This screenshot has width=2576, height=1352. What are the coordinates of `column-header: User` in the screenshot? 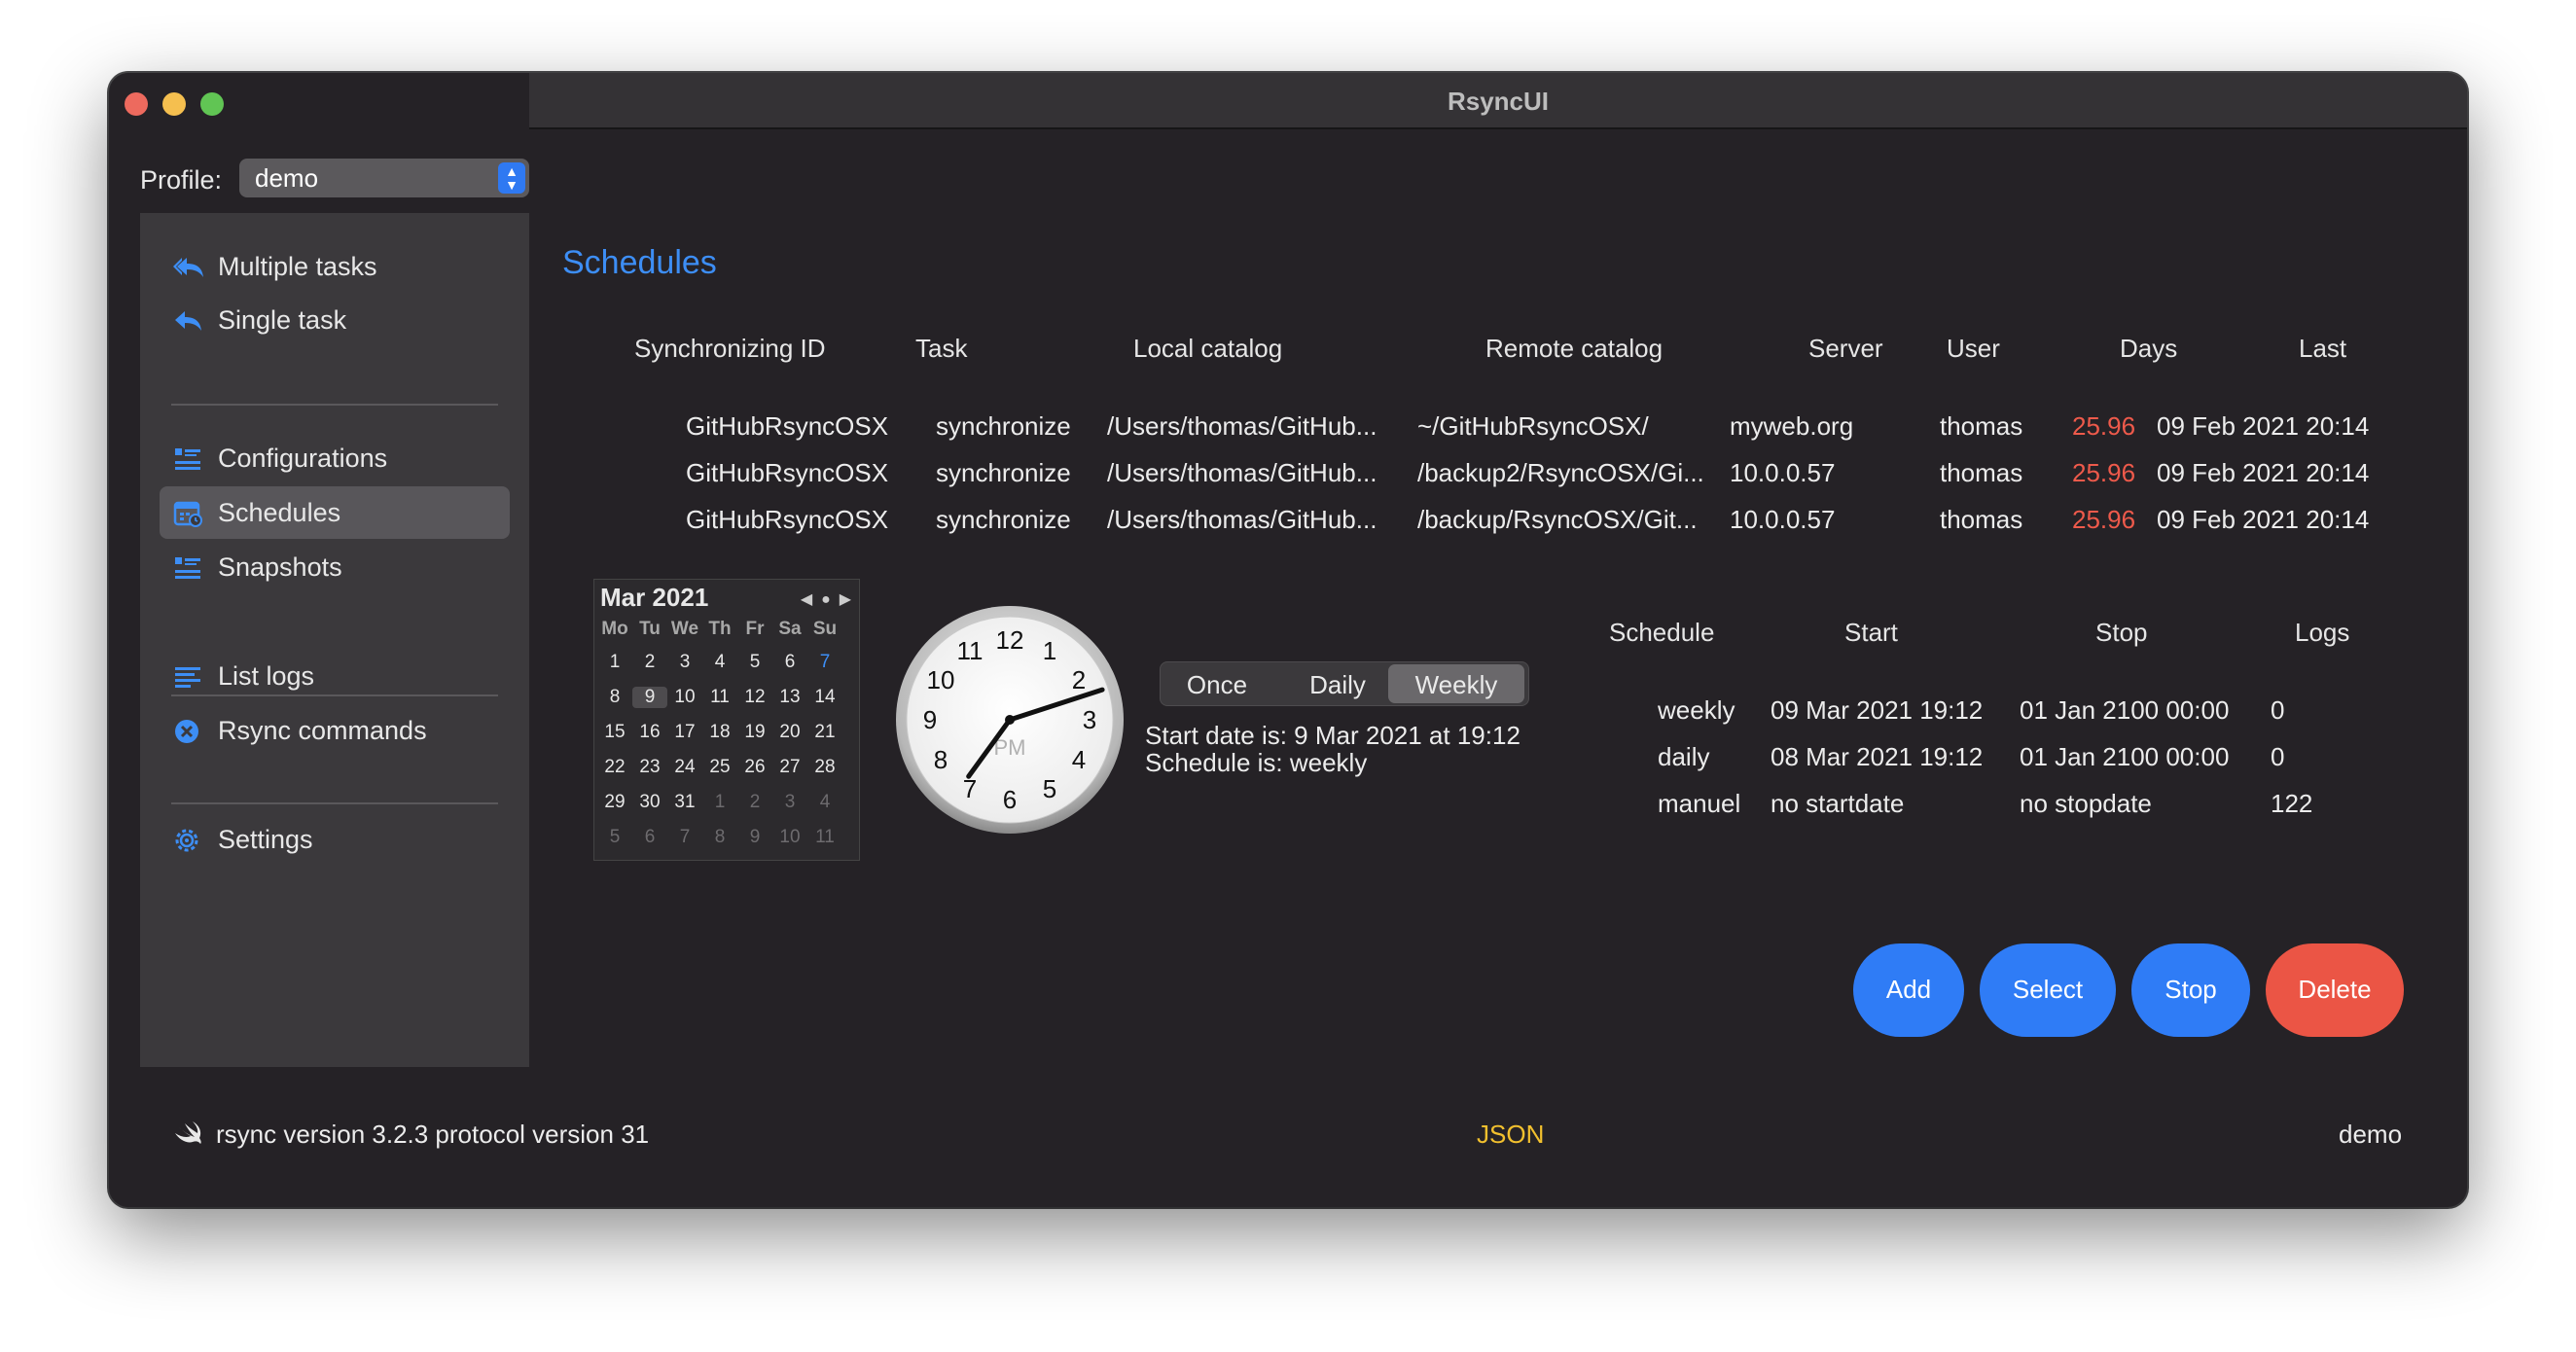 It's located at (1973, 349).